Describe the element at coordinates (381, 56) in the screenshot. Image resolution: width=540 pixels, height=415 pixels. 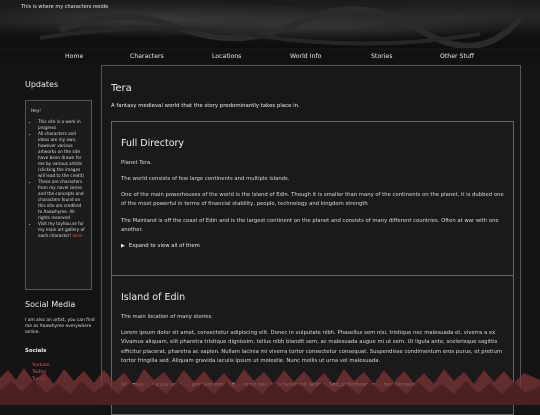
I see `nav-stories: Stories` at that location.